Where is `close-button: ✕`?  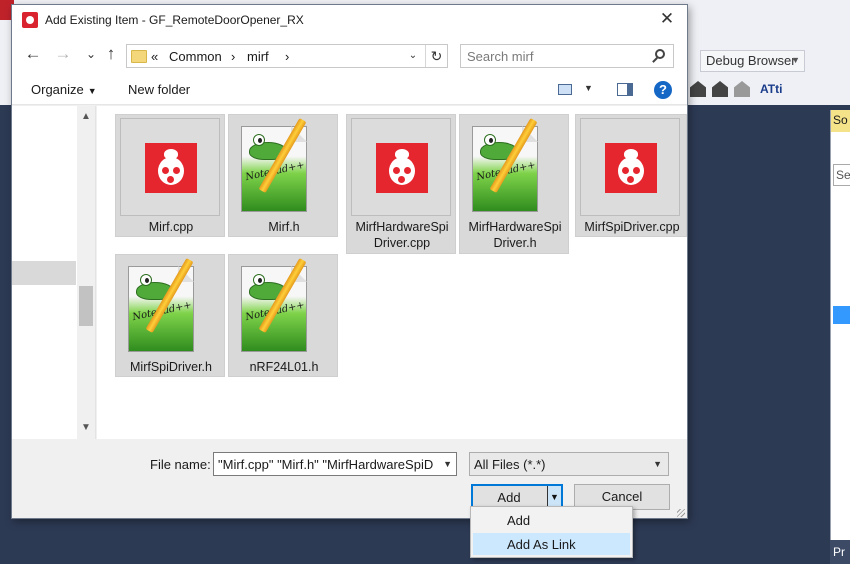 close-button: ✕ is located at coordinates (667, 20).